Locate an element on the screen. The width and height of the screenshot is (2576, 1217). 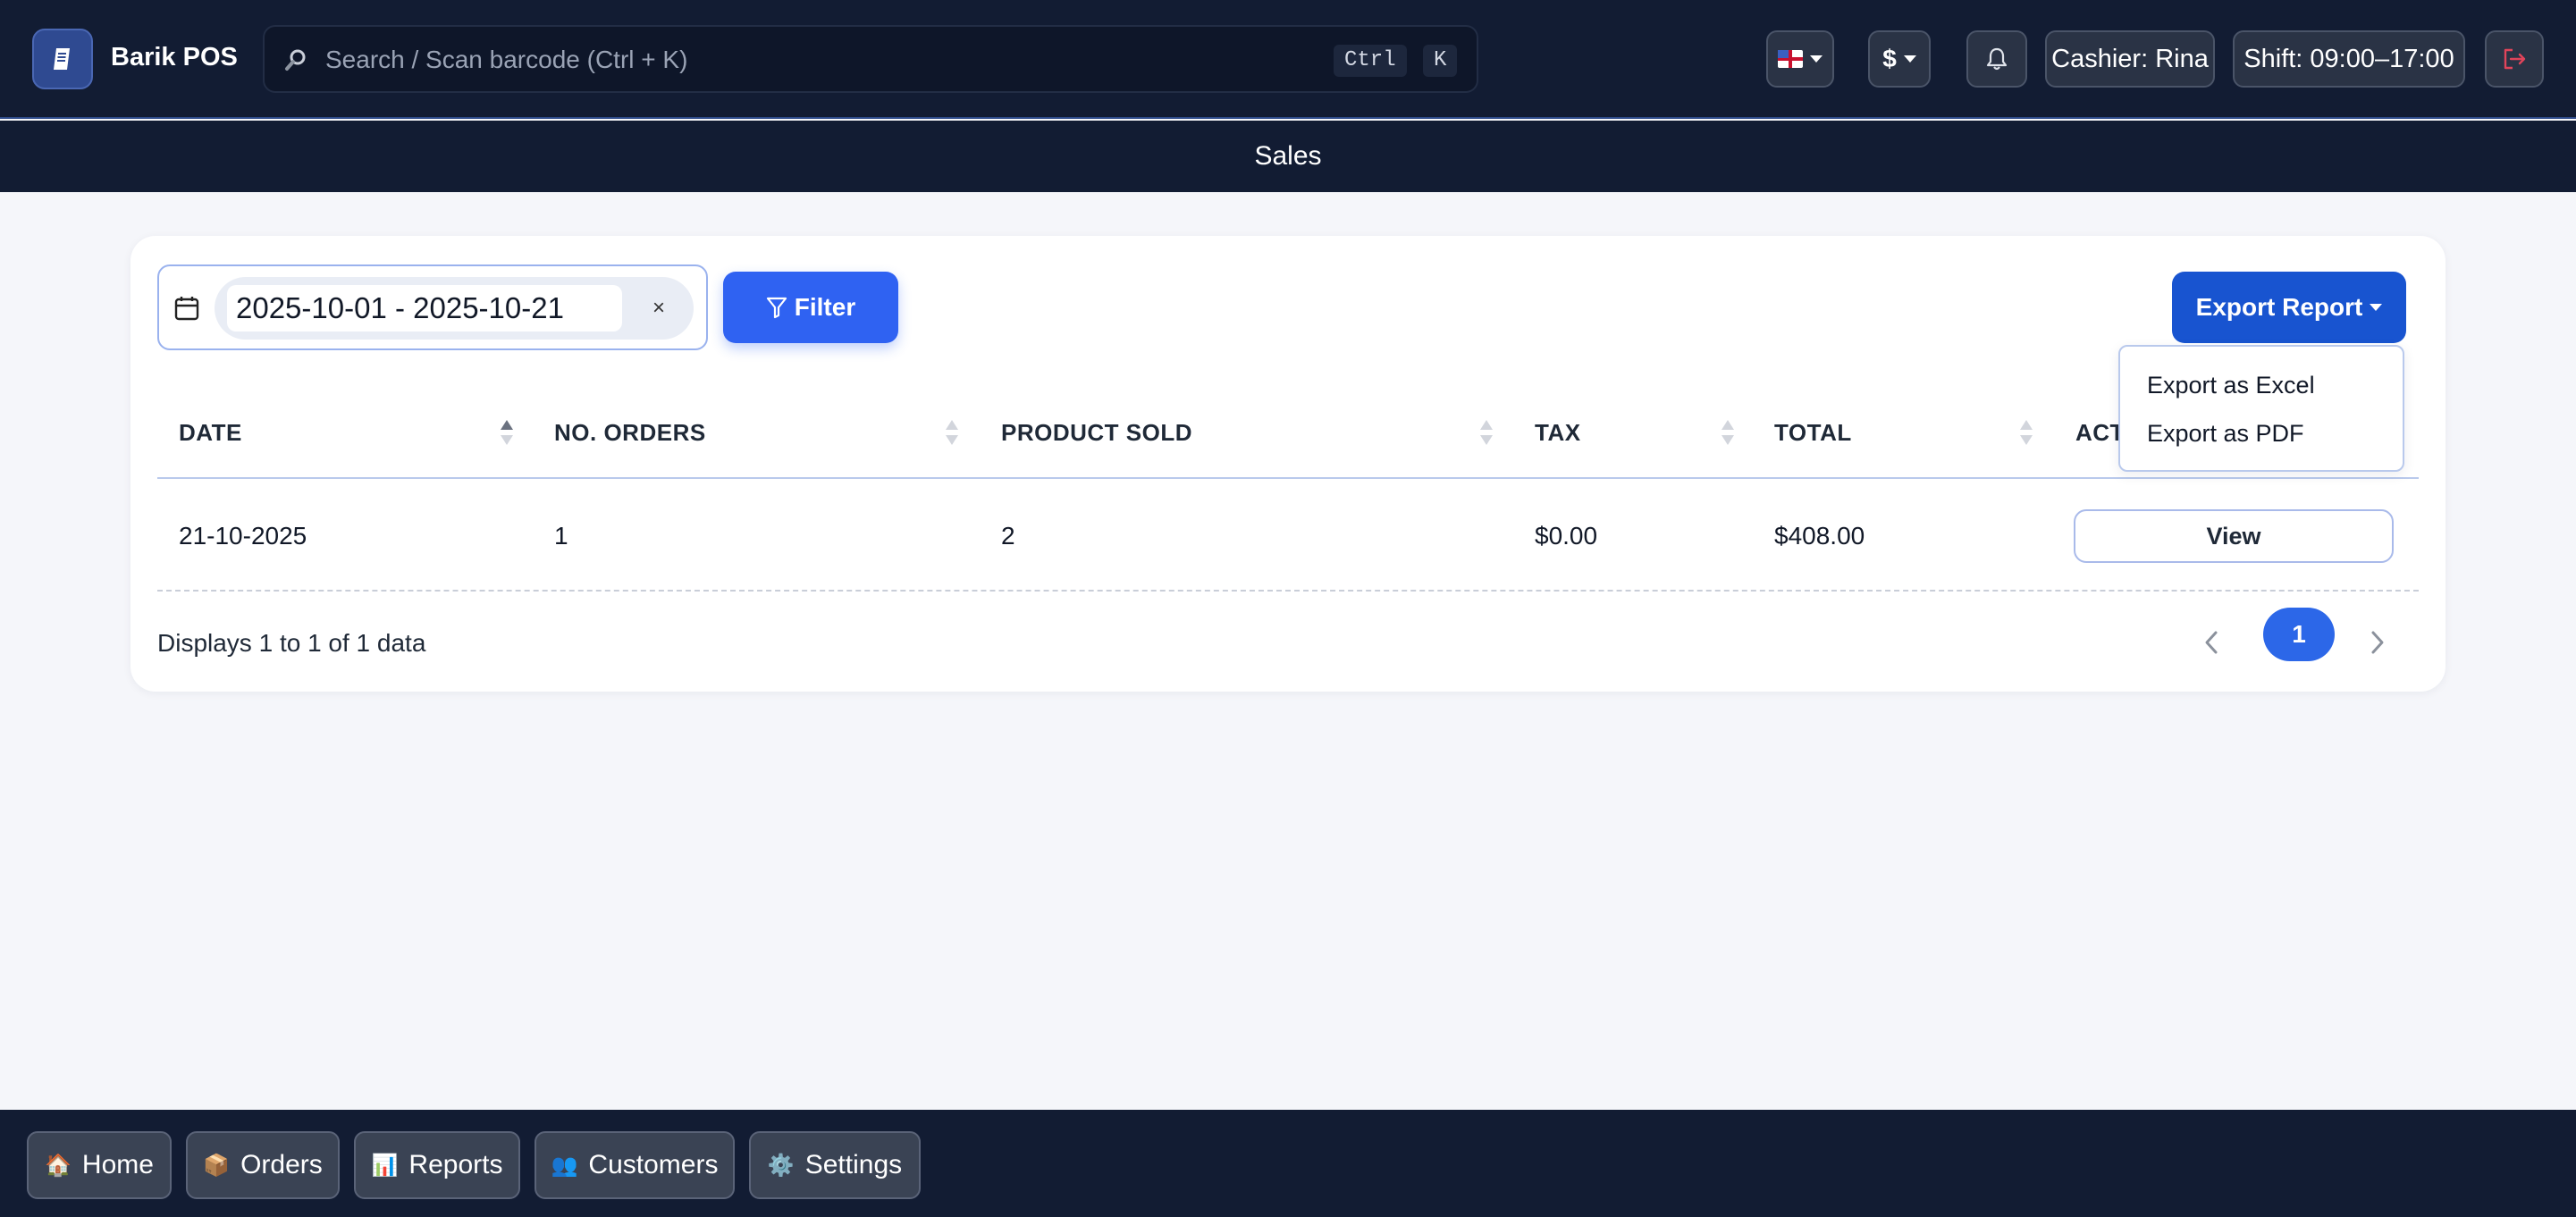
flag-icon is located at coordinates (1791, 59).